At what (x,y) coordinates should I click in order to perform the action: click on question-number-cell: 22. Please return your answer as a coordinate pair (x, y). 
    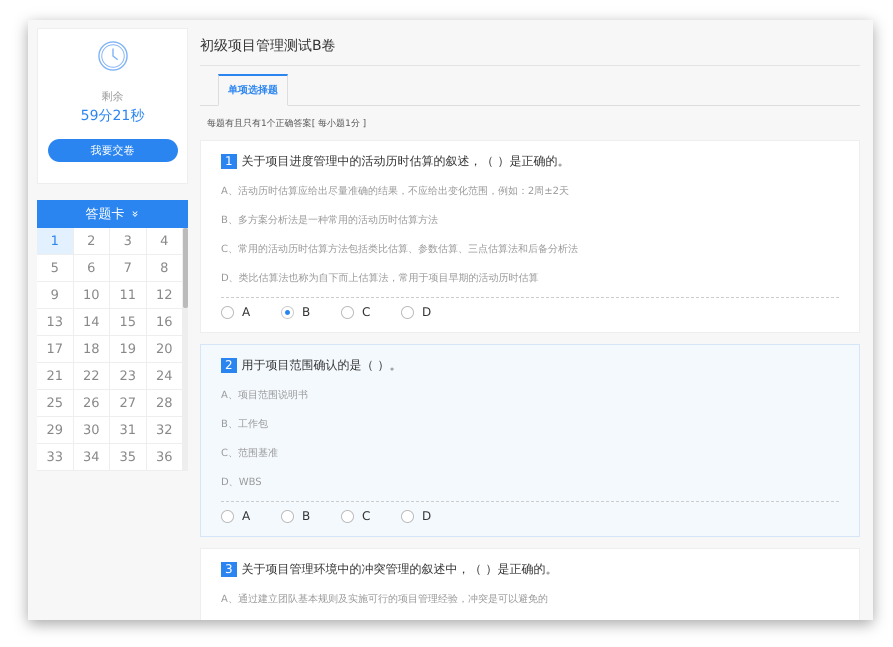
    Looking at the image, I should click on (92, 376).